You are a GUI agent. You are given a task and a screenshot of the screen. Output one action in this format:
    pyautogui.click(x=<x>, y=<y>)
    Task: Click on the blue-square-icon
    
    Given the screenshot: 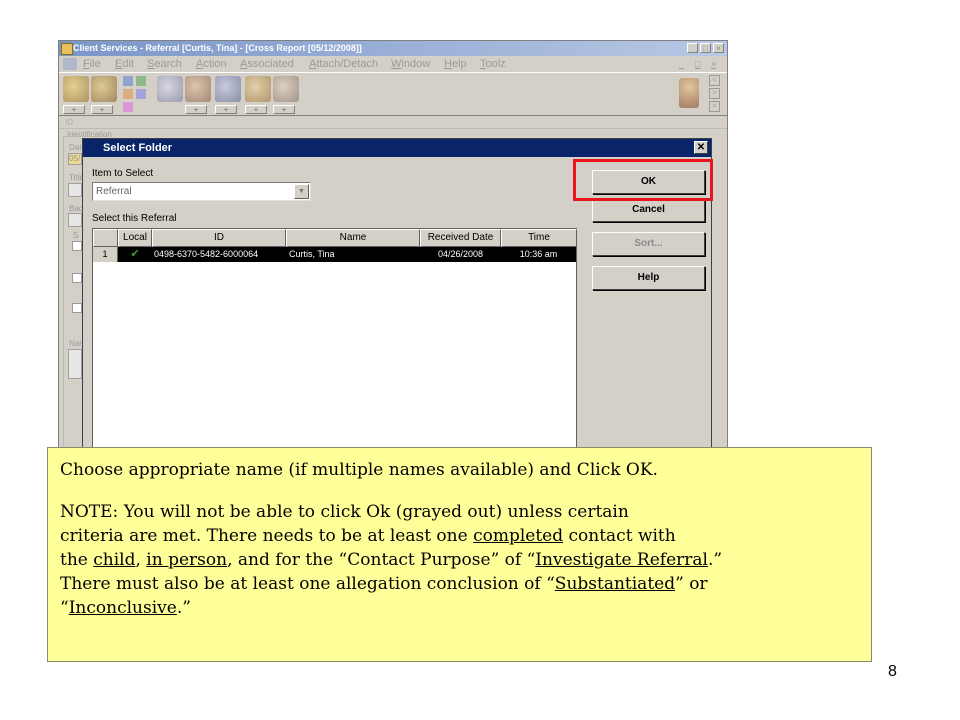 What is the action you would take?
    pyautogui.click(x=128, y=81)
    